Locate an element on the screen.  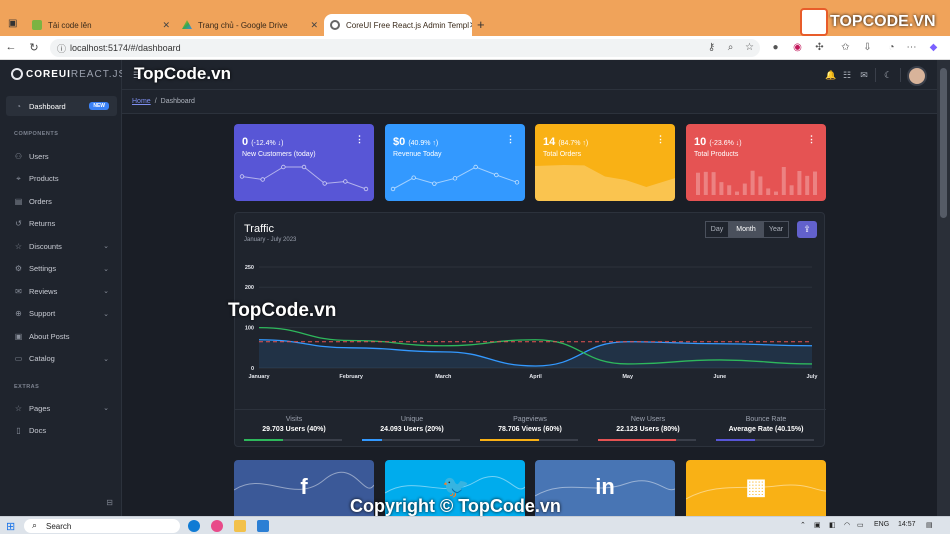
period-year-button: Year is located at coordinates (776, 229).